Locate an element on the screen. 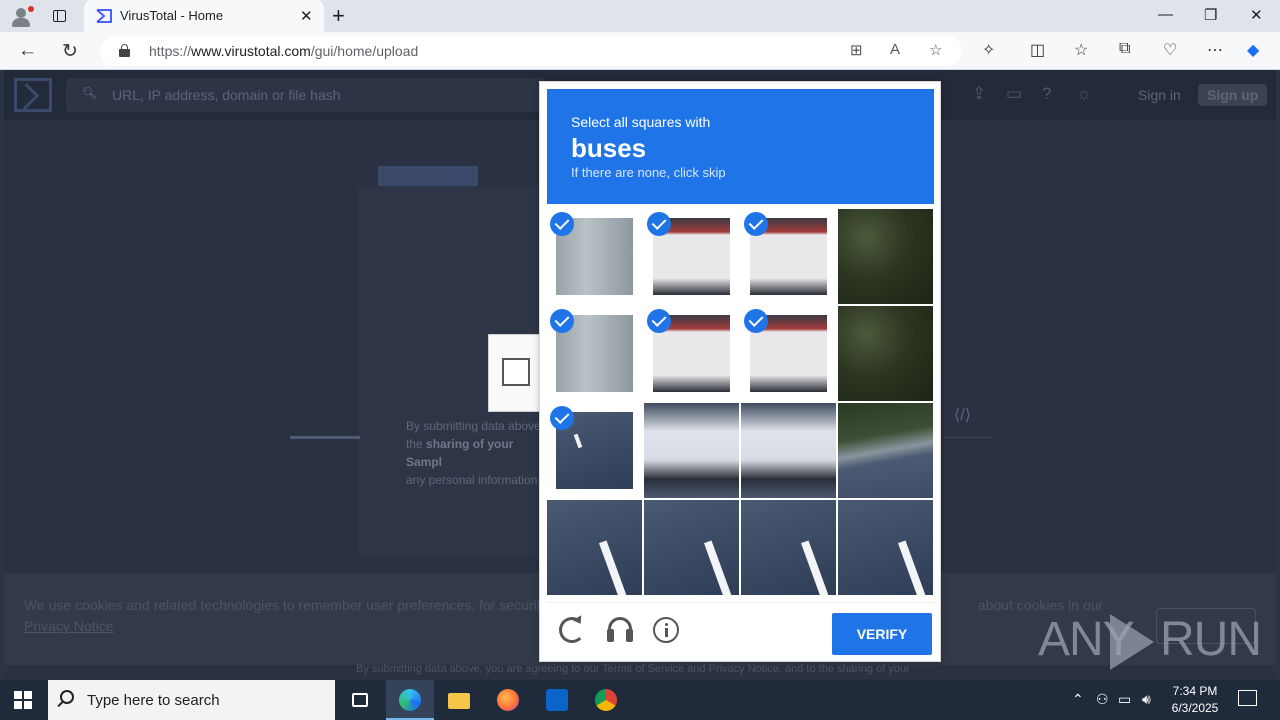  sign-up-button: Sign up is located at coordinates (1233, 95).